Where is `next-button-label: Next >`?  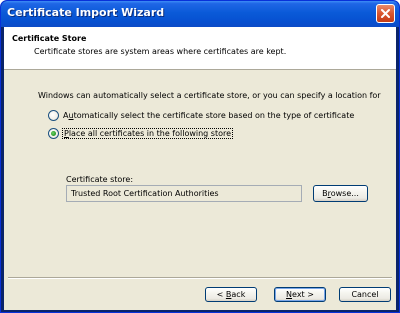
next-button-label: Next > is located at coordinates (300, 294).